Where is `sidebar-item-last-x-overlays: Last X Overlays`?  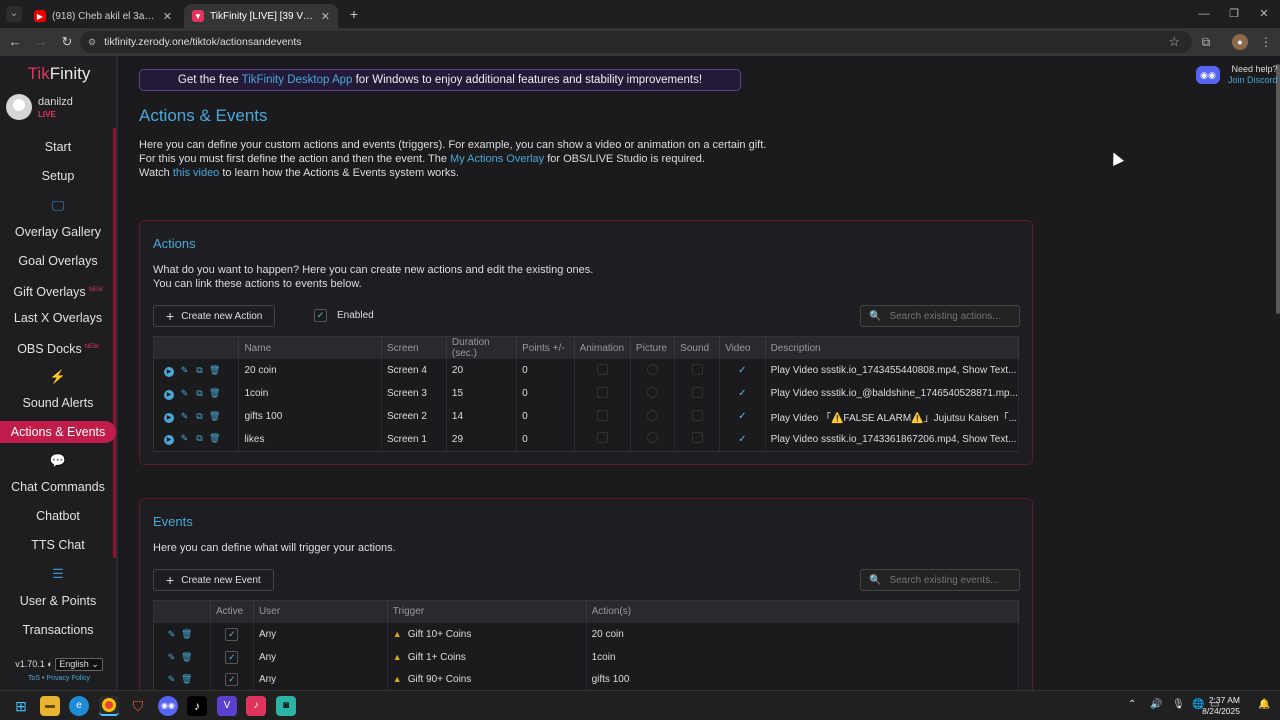
sidebar-item-last-x-overlays: Last X Overlays is located at coordinates (58, 318).